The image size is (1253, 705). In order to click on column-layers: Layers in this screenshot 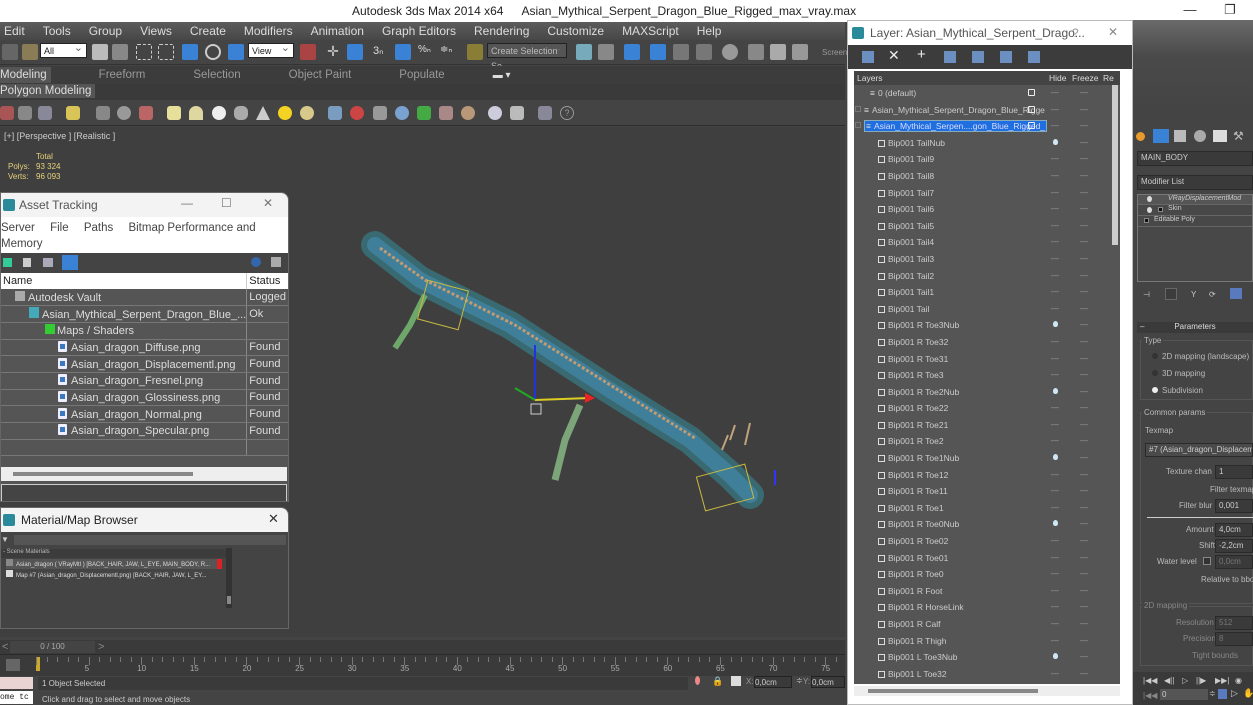, I will do `click(870, 78)`.